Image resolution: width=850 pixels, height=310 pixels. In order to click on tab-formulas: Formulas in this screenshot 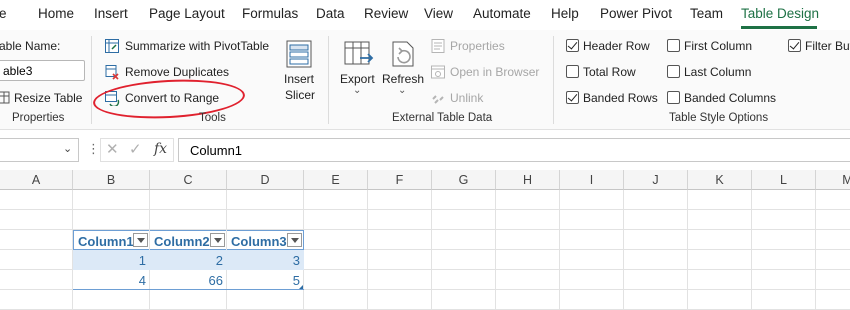, I will do `click(270, 13)`.